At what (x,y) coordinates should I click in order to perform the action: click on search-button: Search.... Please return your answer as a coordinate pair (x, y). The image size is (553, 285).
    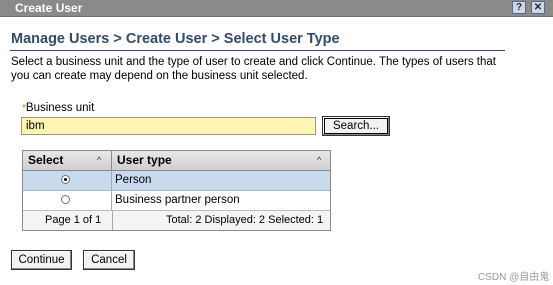
    Looking at the image, I should click on (356, 126).